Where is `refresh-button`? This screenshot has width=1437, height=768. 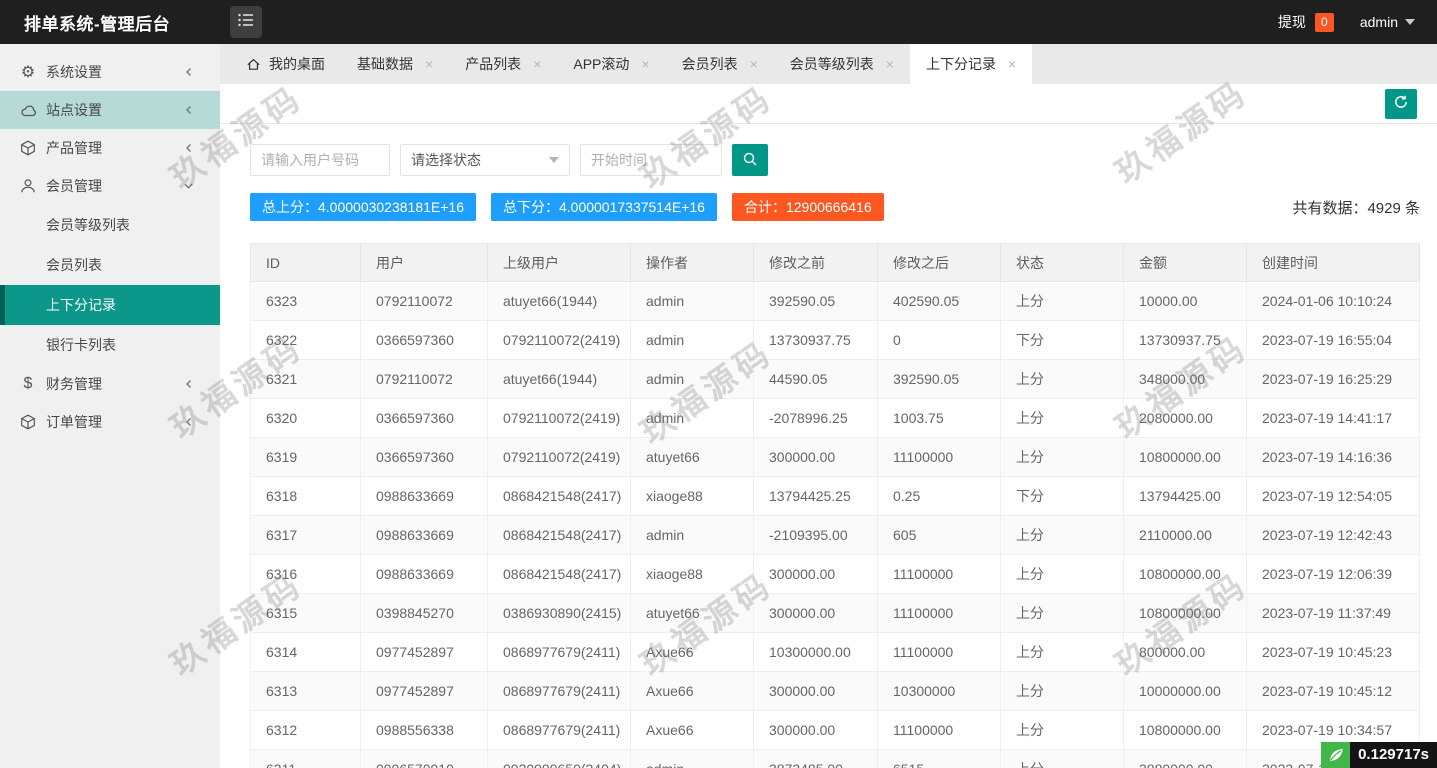
refresh-button is located at coordinates (1401, 103).